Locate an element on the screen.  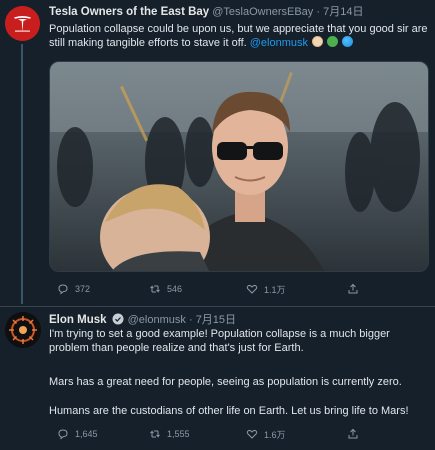
retweet-count: 546 is located at coordinates (175, 289).